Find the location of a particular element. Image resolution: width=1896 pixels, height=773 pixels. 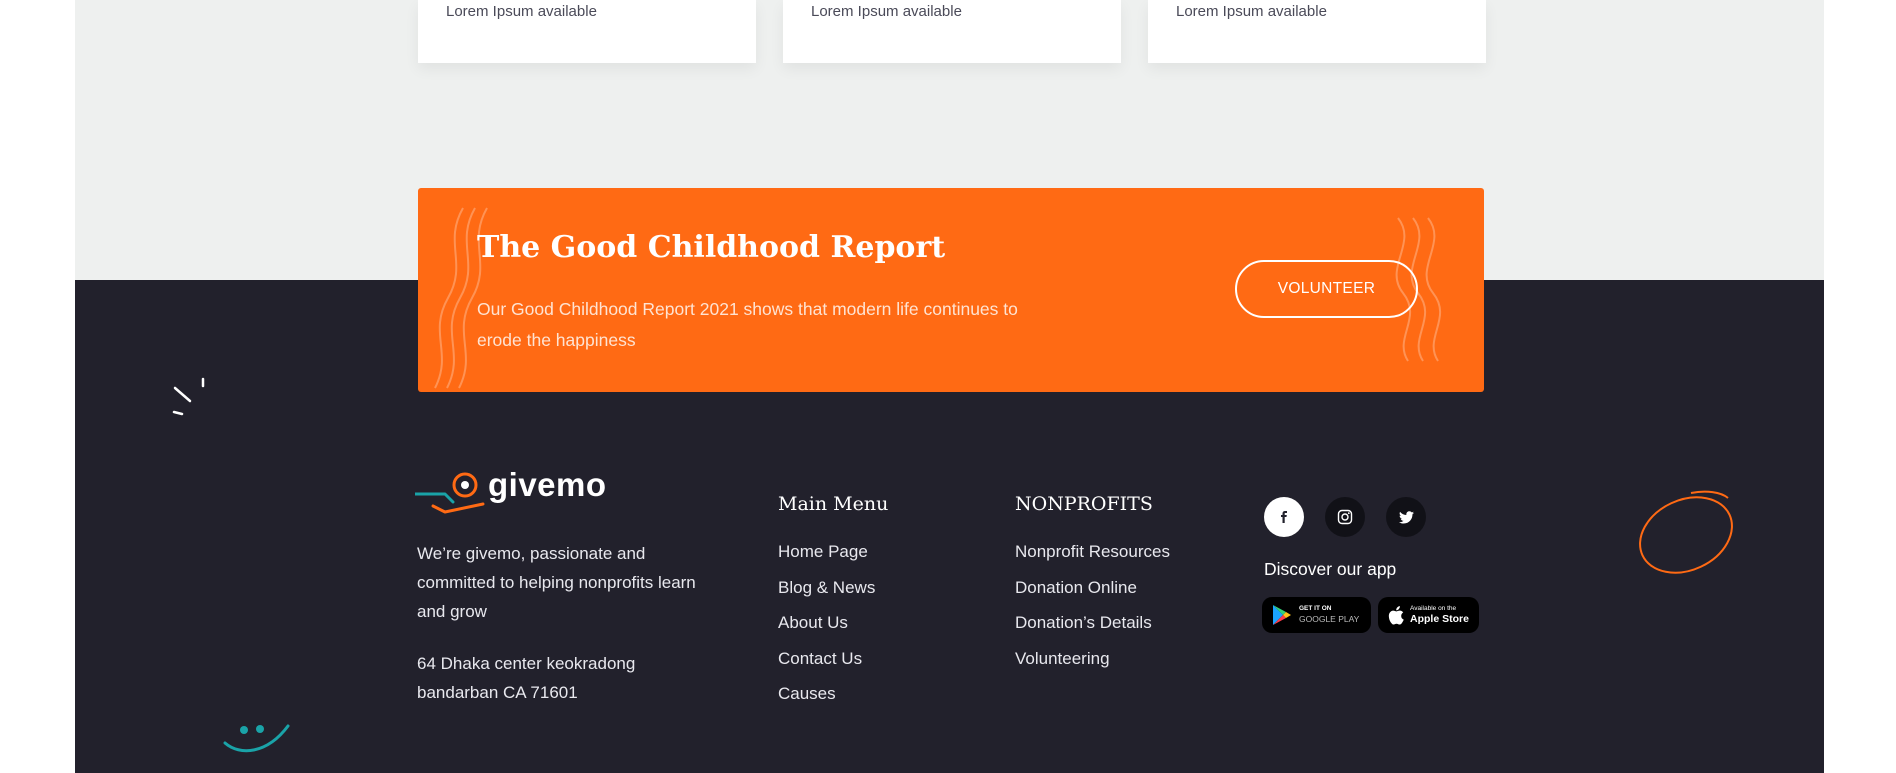

apple-store-button: Available on the Apple Store is located at coordinates (1428, 615).